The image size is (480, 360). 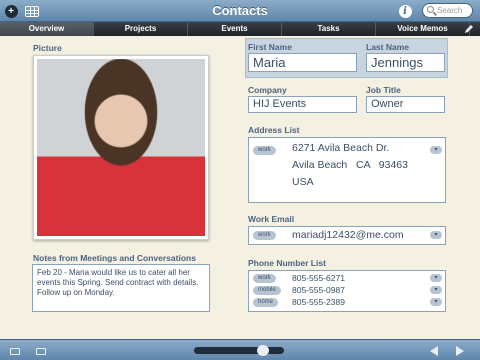 What do you see at coordinates (318, 302) in the screenshot?
I see `phone-number: 805-555-2389` at bounding box center [318, 302].